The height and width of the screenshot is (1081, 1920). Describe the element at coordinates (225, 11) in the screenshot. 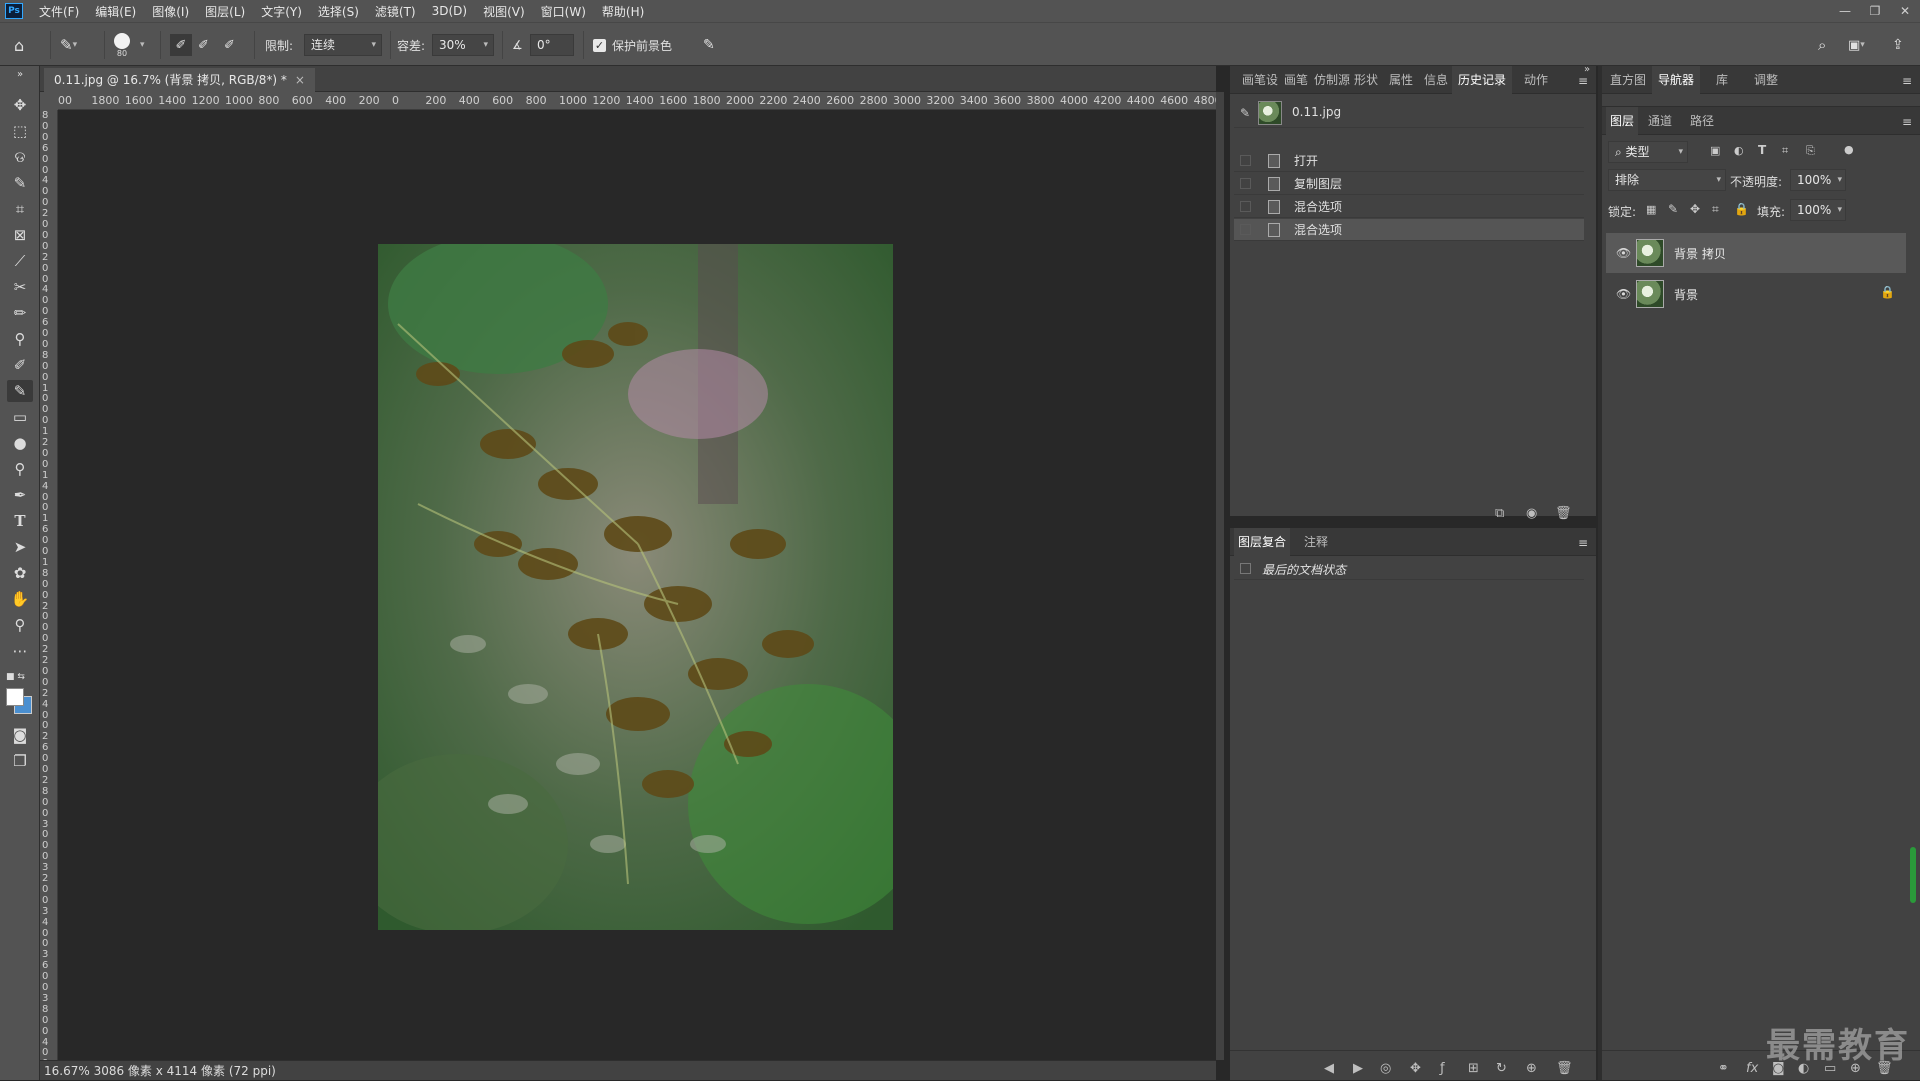

I see `menu-layer: 图层(L)` at that location.